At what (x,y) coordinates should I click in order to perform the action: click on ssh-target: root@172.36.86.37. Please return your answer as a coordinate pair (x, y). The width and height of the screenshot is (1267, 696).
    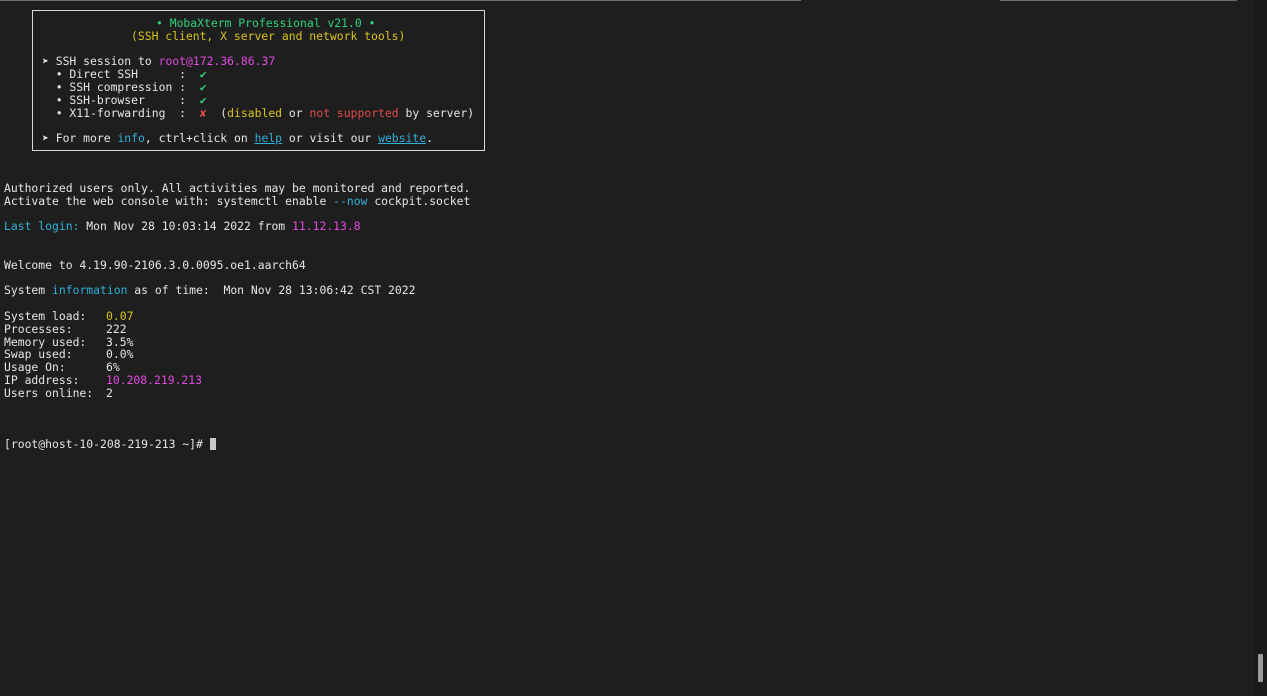
    Looking at the image, I should click on (217, 61).